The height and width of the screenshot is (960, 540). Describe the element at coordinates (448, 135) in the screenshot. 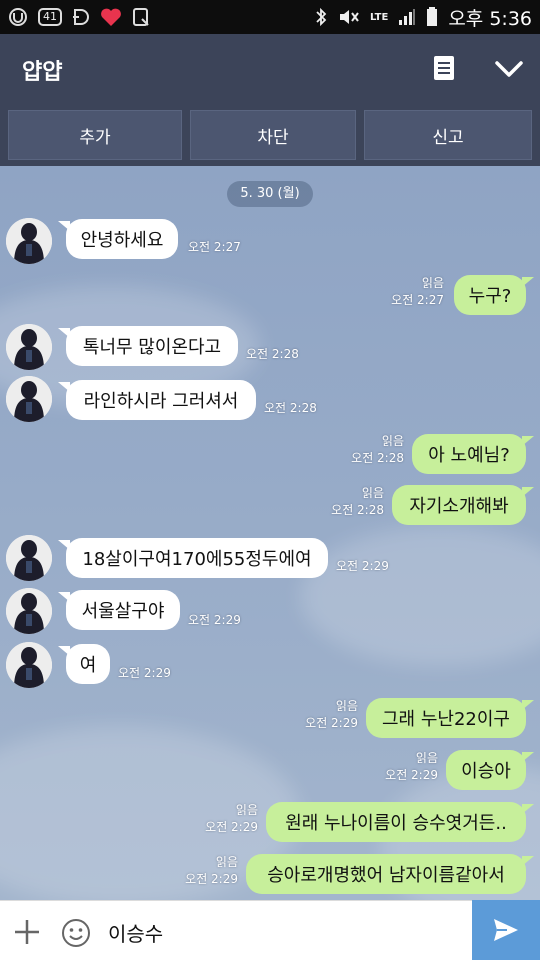

I see `report-button: 신고` at that location.